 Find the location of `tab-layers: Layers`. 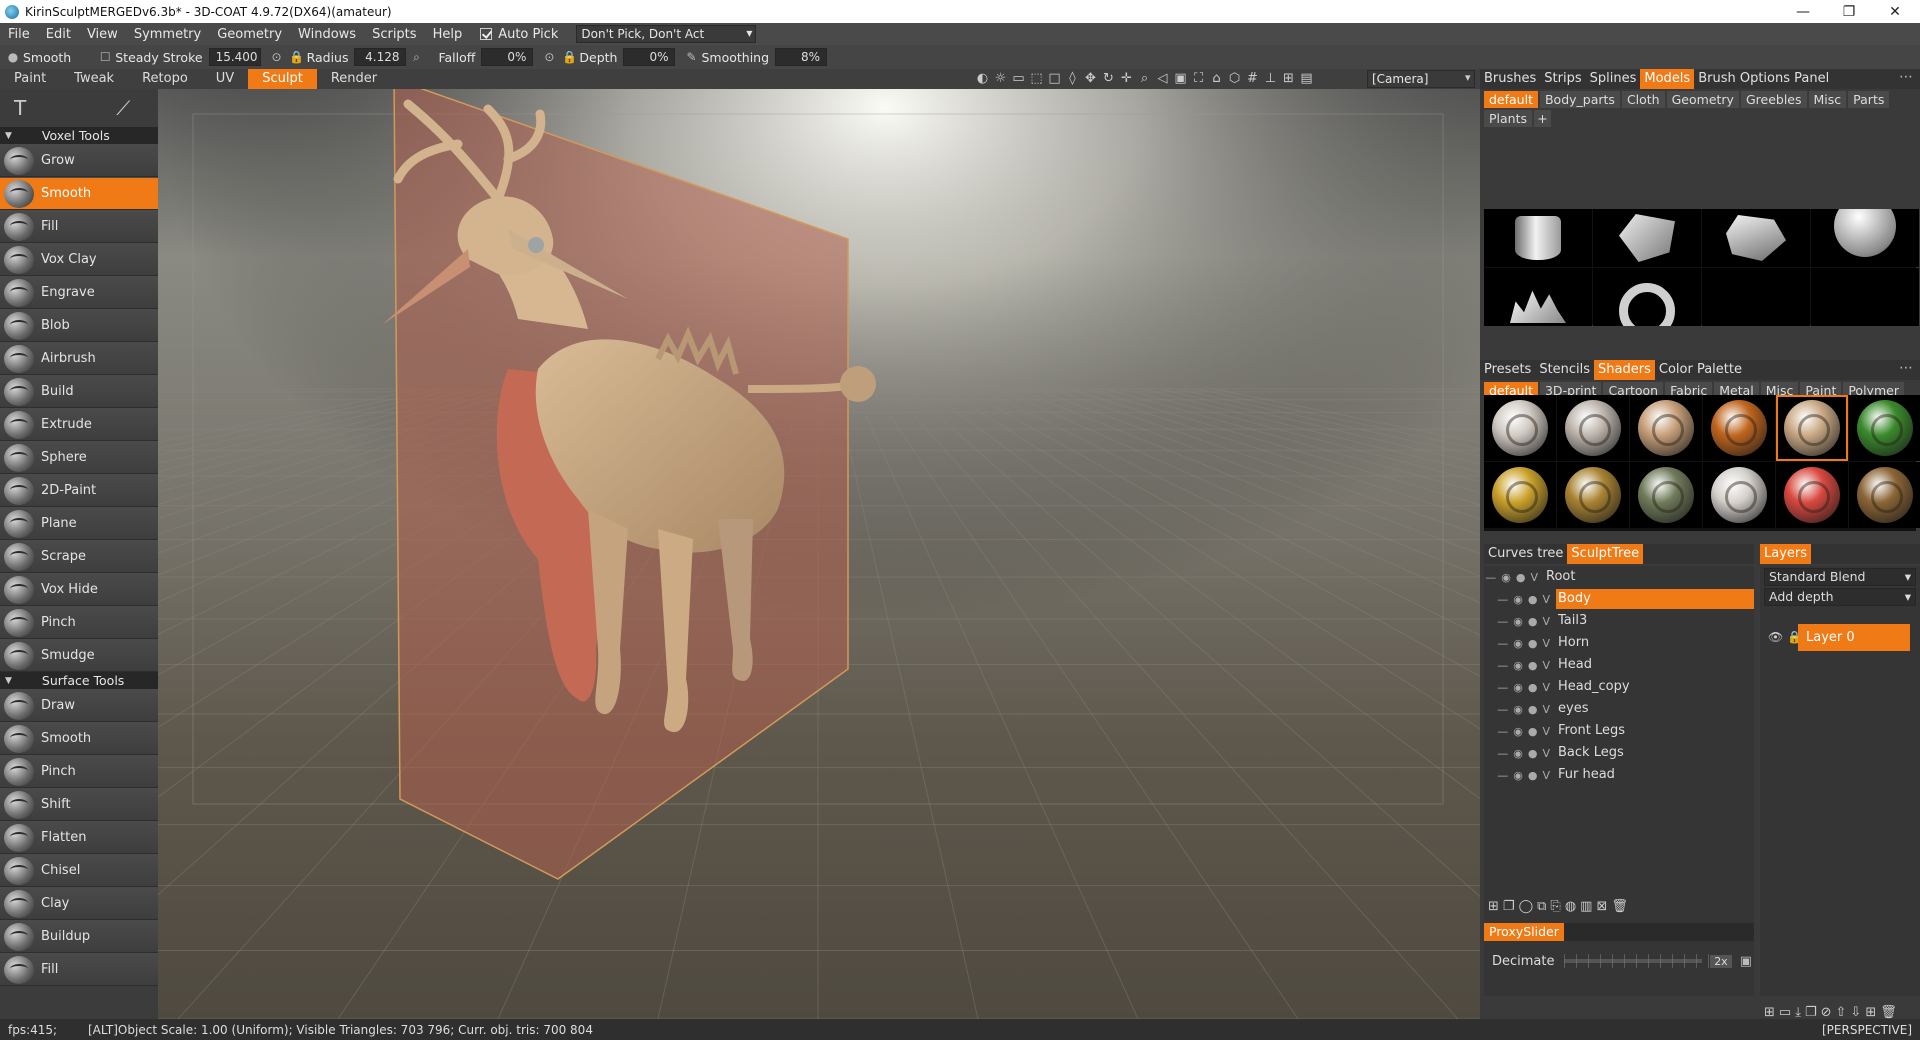

tab-layers: Layers is located at coordinates (1786, 554).